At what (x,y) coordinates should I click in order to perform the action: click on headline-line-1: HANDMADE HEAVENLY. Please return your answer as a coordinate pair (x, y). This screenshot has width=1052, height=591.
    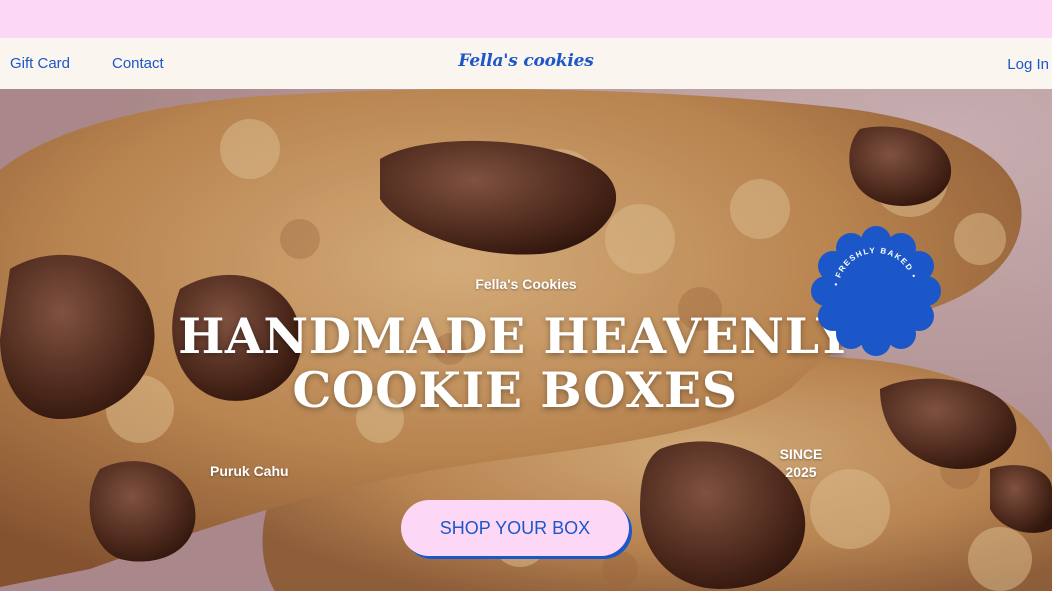
    Looking at the image, I should click on (515, 336).